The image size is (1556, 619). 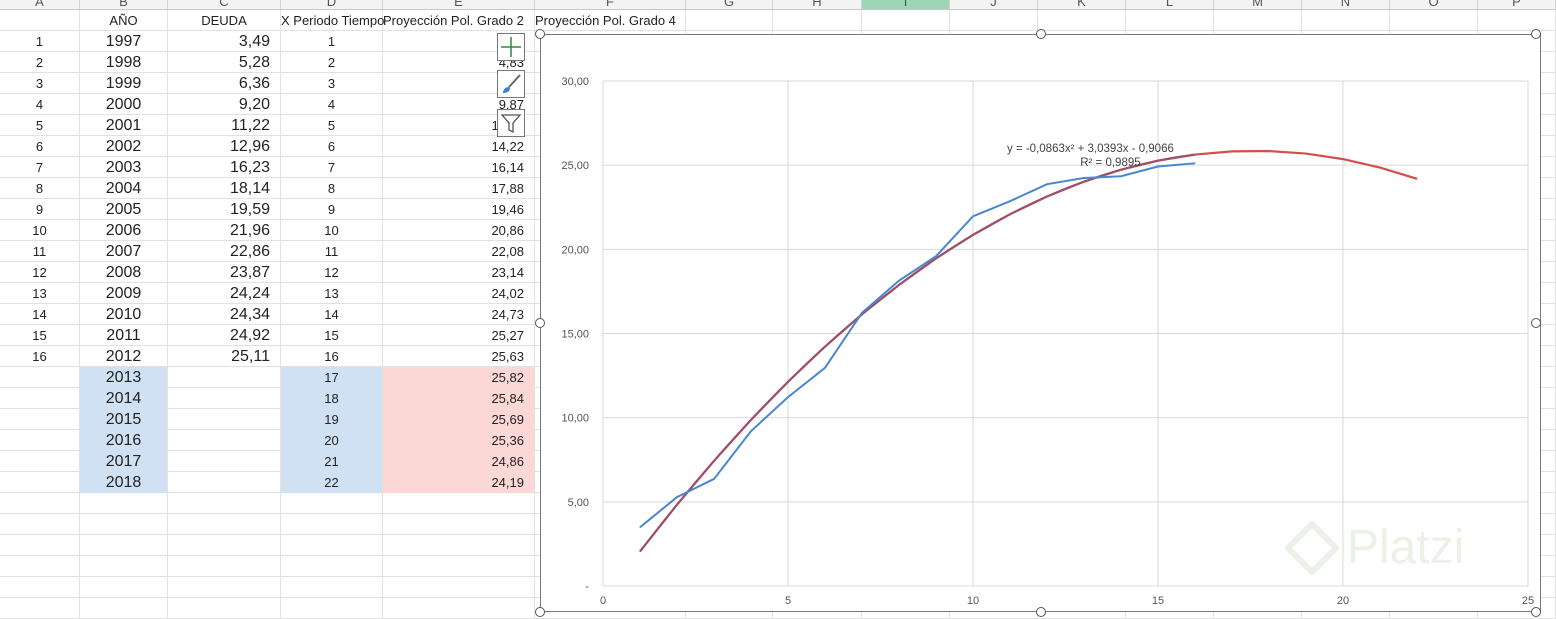 What do you see at coordinates (332, 230) in the screenshot?
I see `period-cell: 10` at bounding box center [332, 230].